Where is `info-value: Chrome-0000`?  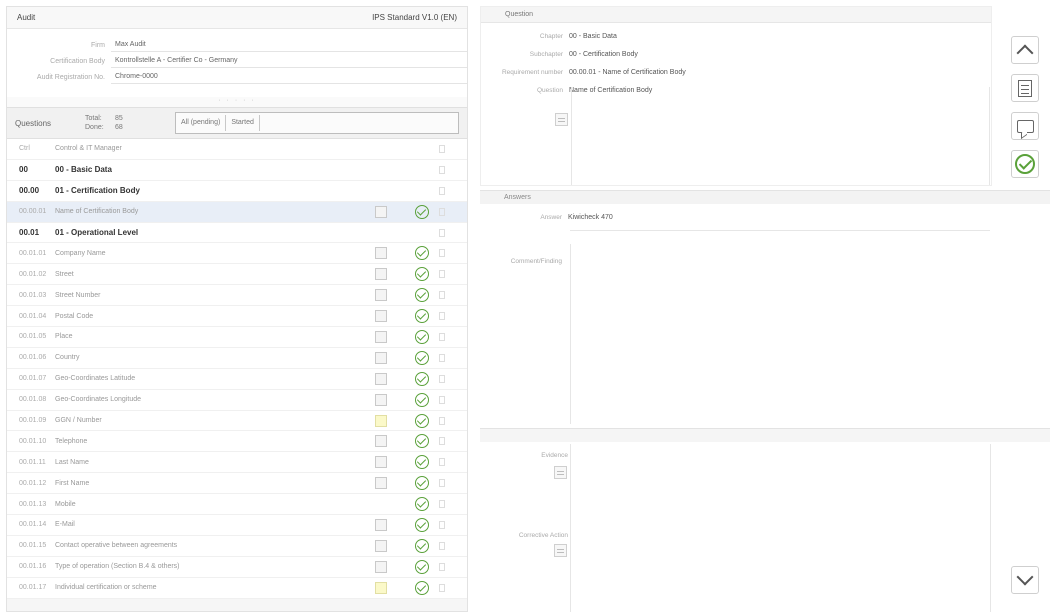
info-value: Chrome-0000 is located at coordinates (289, 77).